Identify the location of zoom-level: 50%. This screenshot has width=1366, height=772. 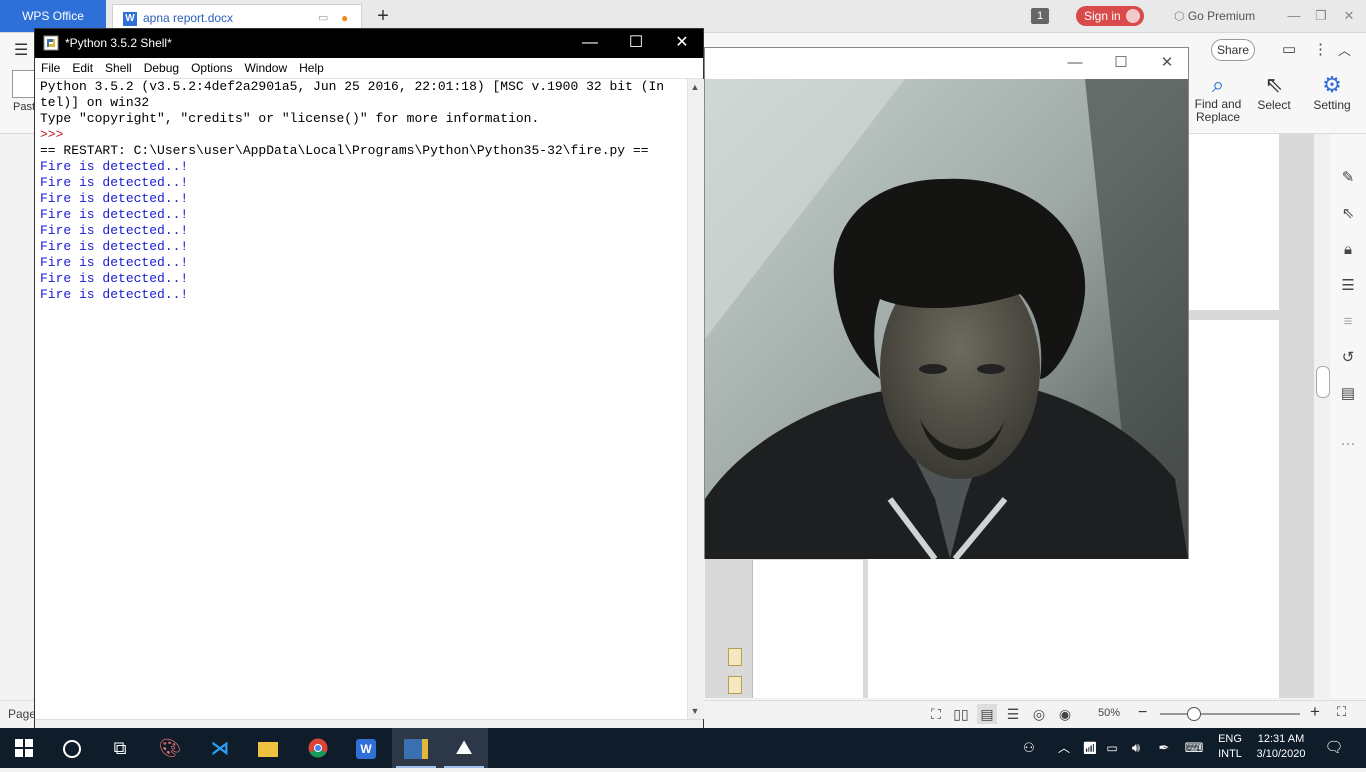
(1109, 713).